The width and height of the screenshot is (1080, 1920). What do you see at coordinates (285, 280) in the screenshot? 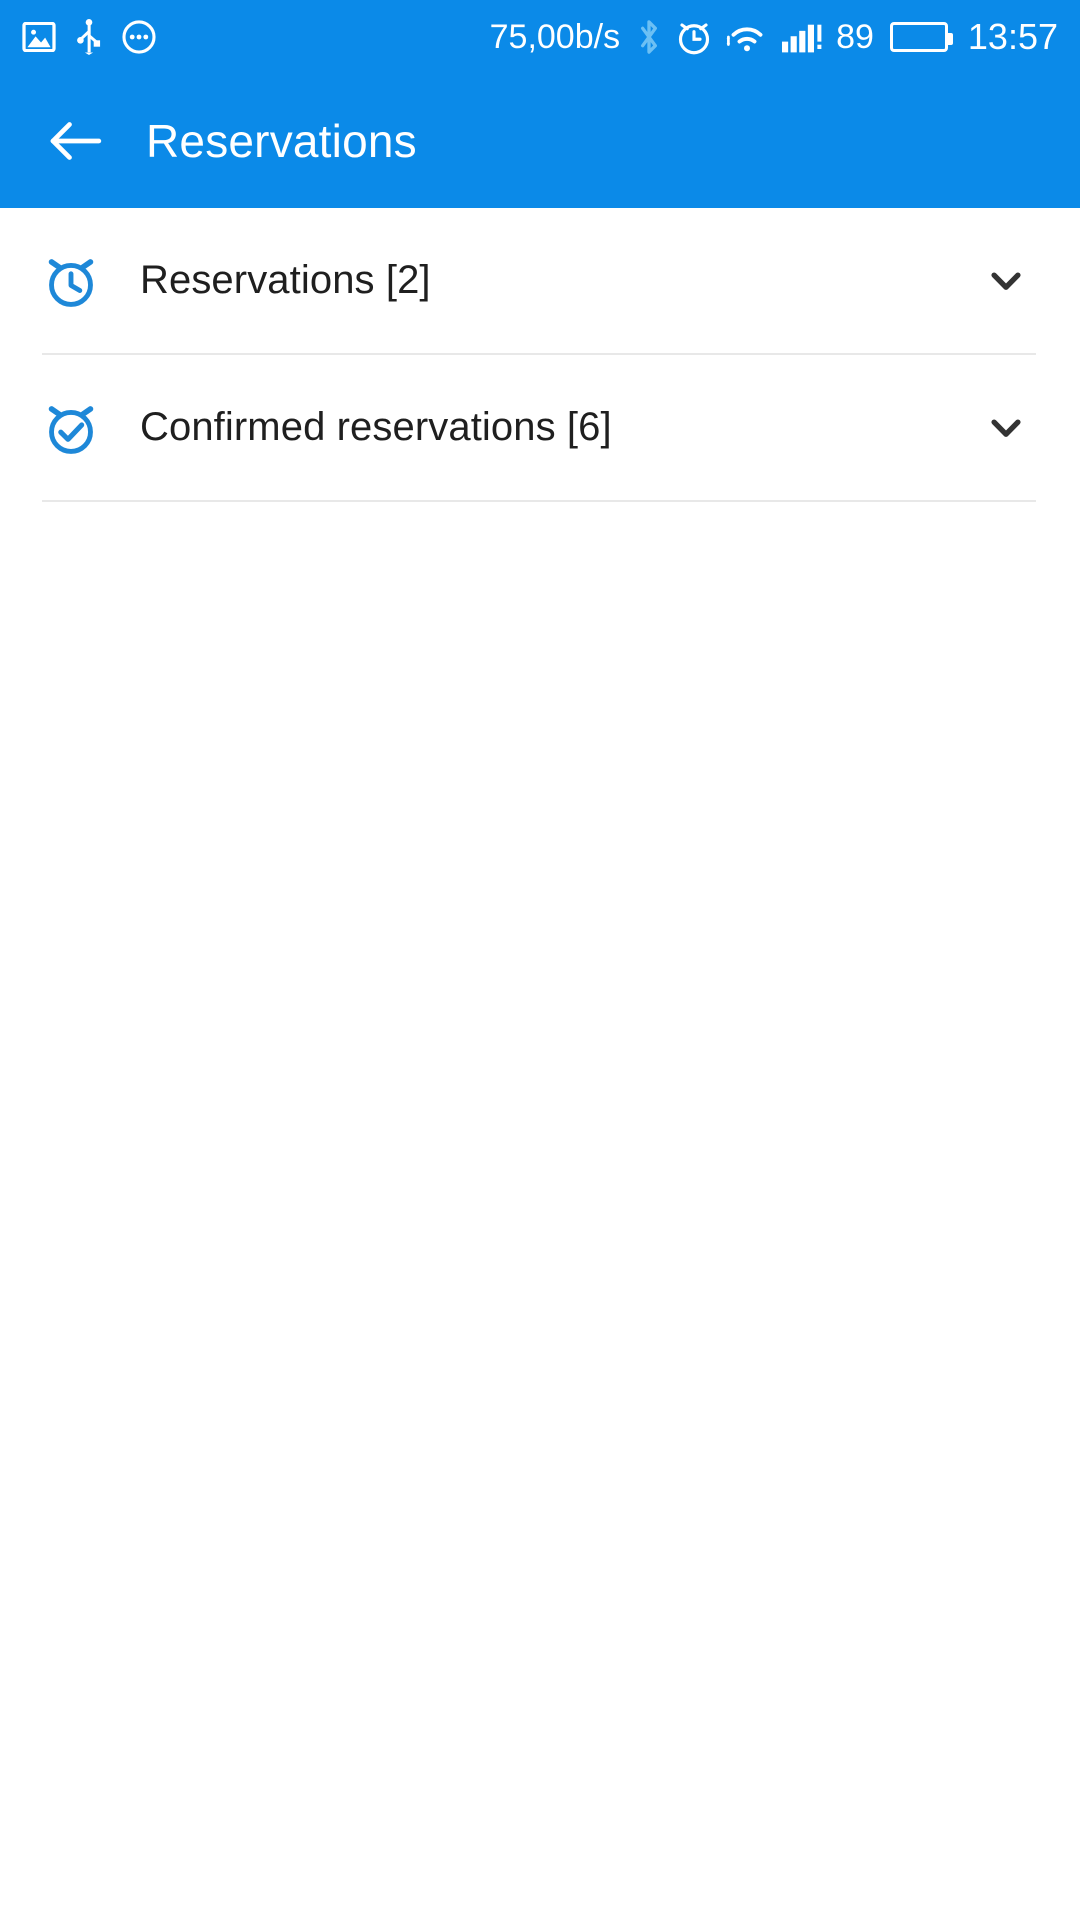
I see `list-item-label: Reservations [2]` at bounding box center [285, 280].